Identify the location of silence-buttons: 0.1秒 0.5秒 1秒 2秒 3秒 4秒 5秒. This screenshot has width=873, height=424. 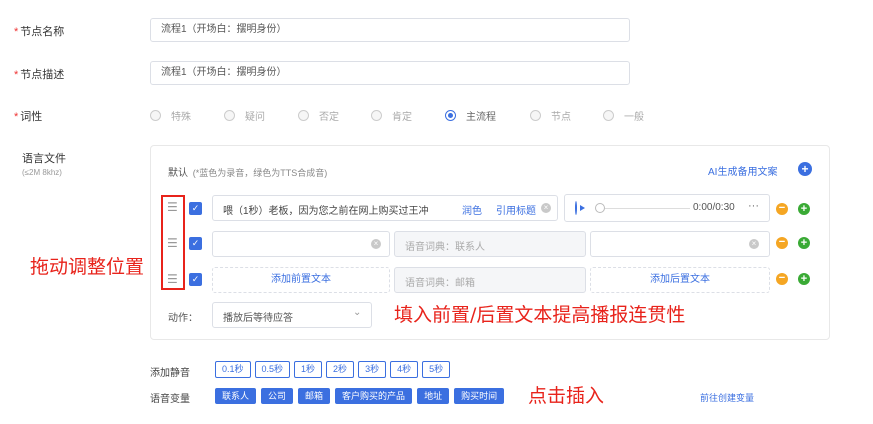
(333, 369).